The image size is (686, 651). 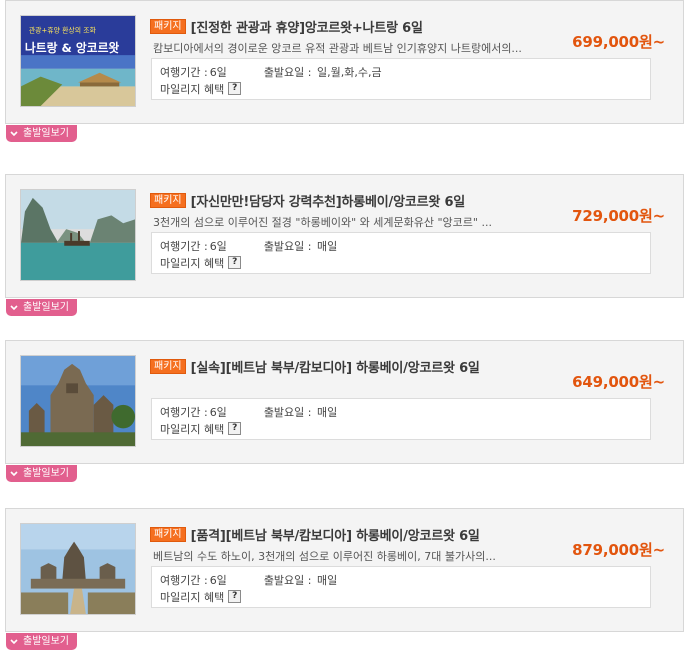 I want to click on package-title-row: 패키지 [실속][베트남 북부/캄보디아] 하롱베이/앙코르왓 6일, so click(x=315, y=366).